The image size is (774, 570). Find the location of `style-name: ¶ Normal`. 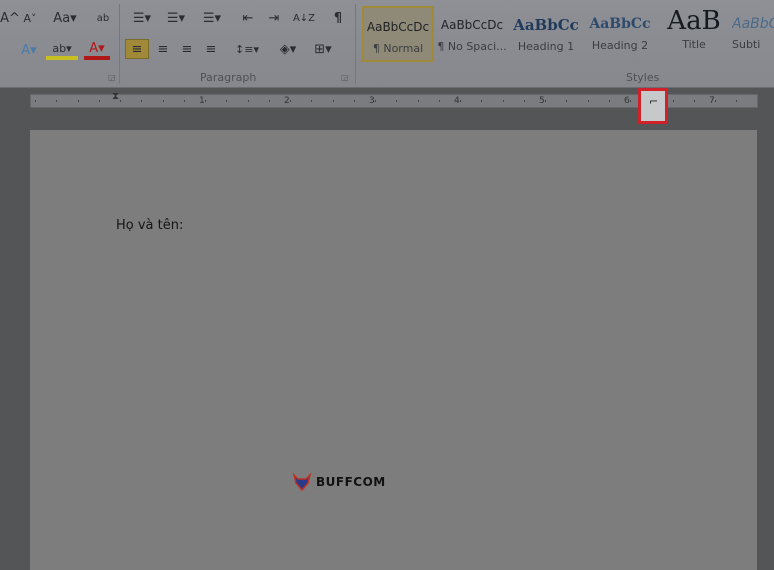

style-name: ¶ Normal is located at coordinates (398, 48).